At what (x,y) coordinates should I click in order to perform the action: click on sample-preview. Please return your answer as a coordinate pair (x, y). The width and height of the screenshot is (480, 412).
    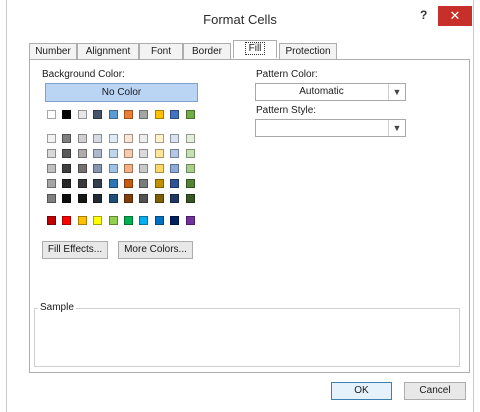
    Looking at the image, I should click on (247, 337).